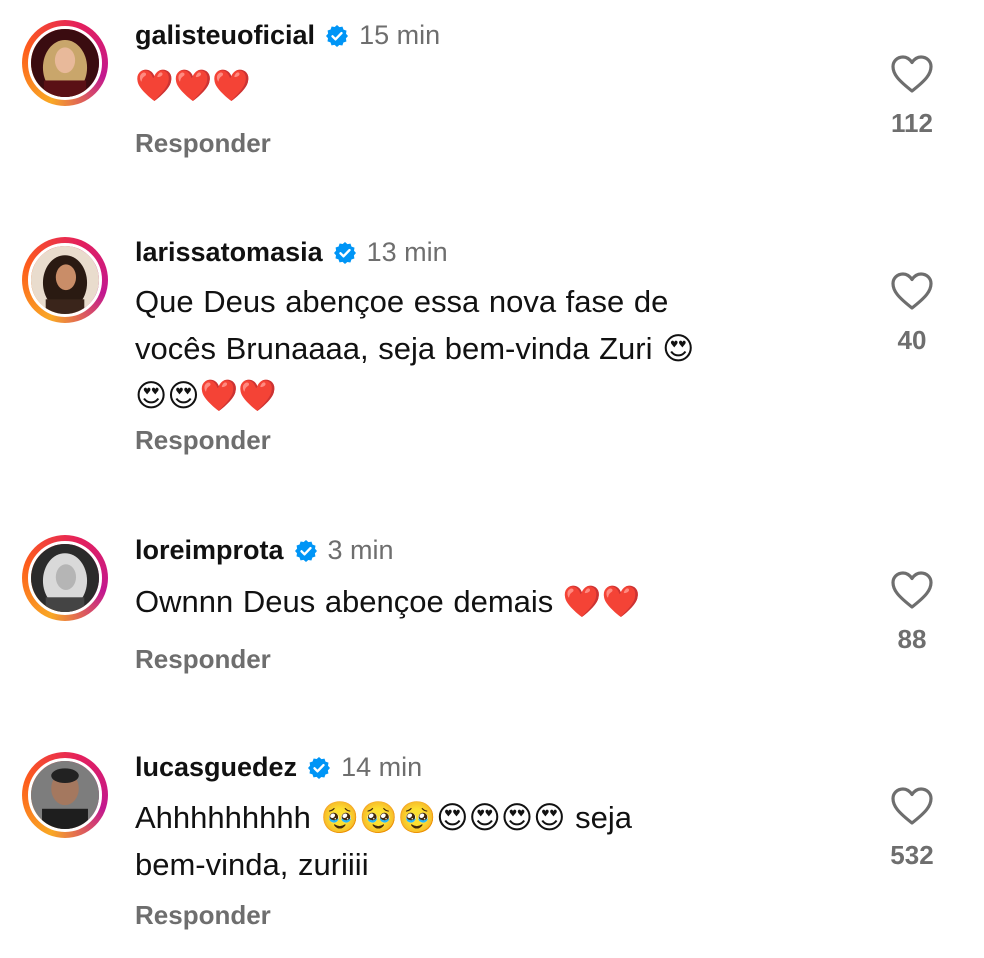 The width and height of the screenshot is (984, 958). What do you see at coordinates (400, 35) in the screenshot?
I see `comment-time: 15 min` at bounding box center [400, 35].